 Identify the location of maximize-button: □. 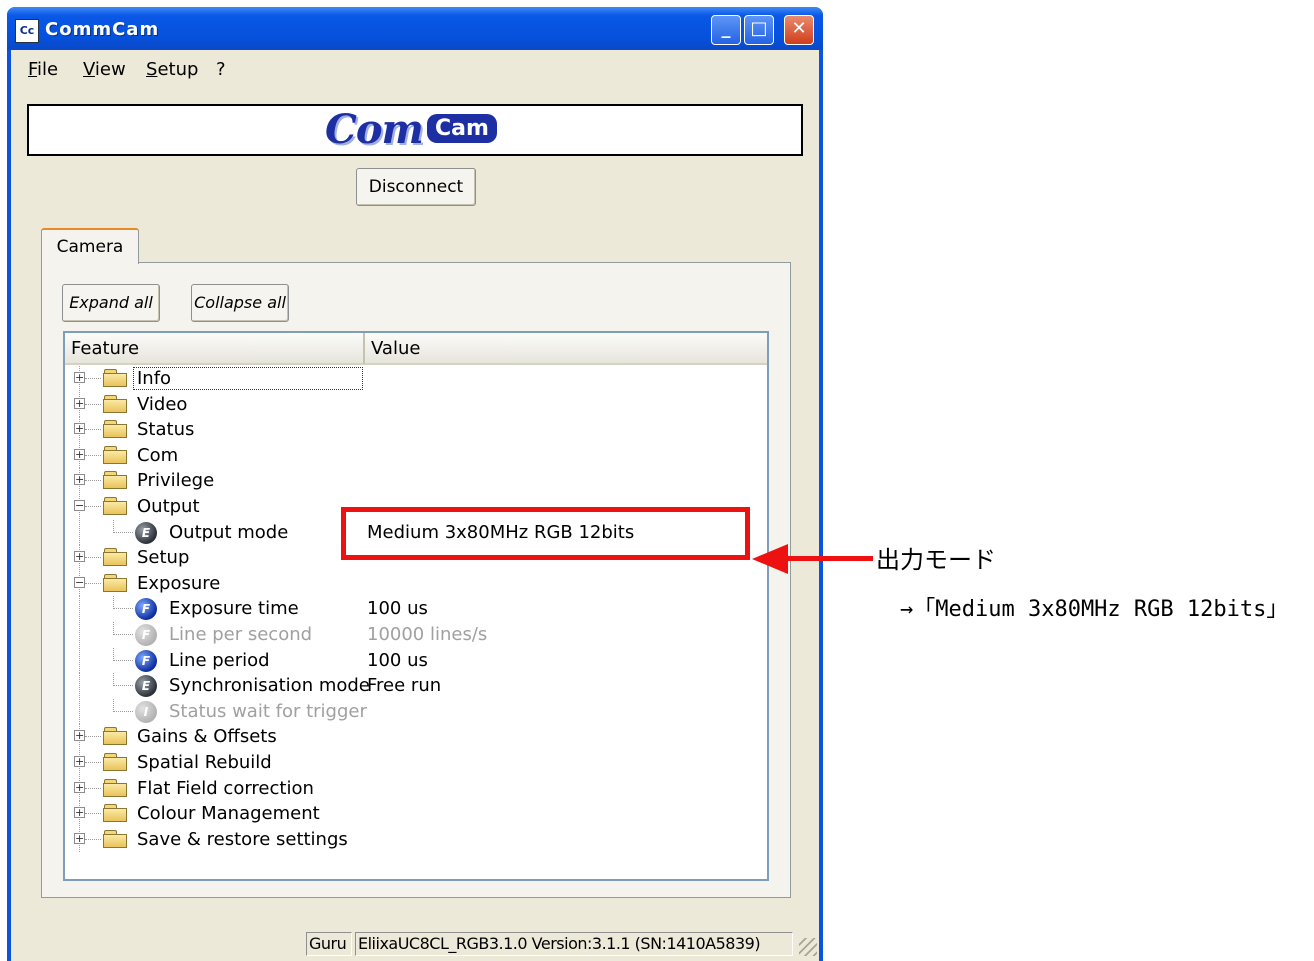
(759, 30).